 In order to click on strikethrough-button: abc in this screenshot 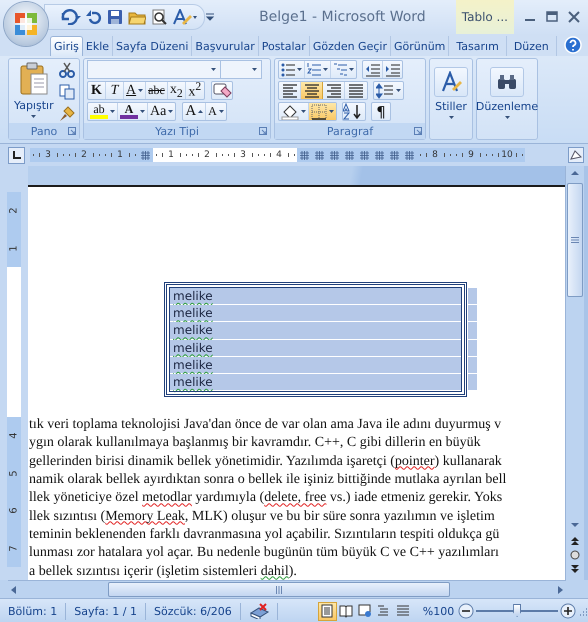, I will do `click(157, 90)`.